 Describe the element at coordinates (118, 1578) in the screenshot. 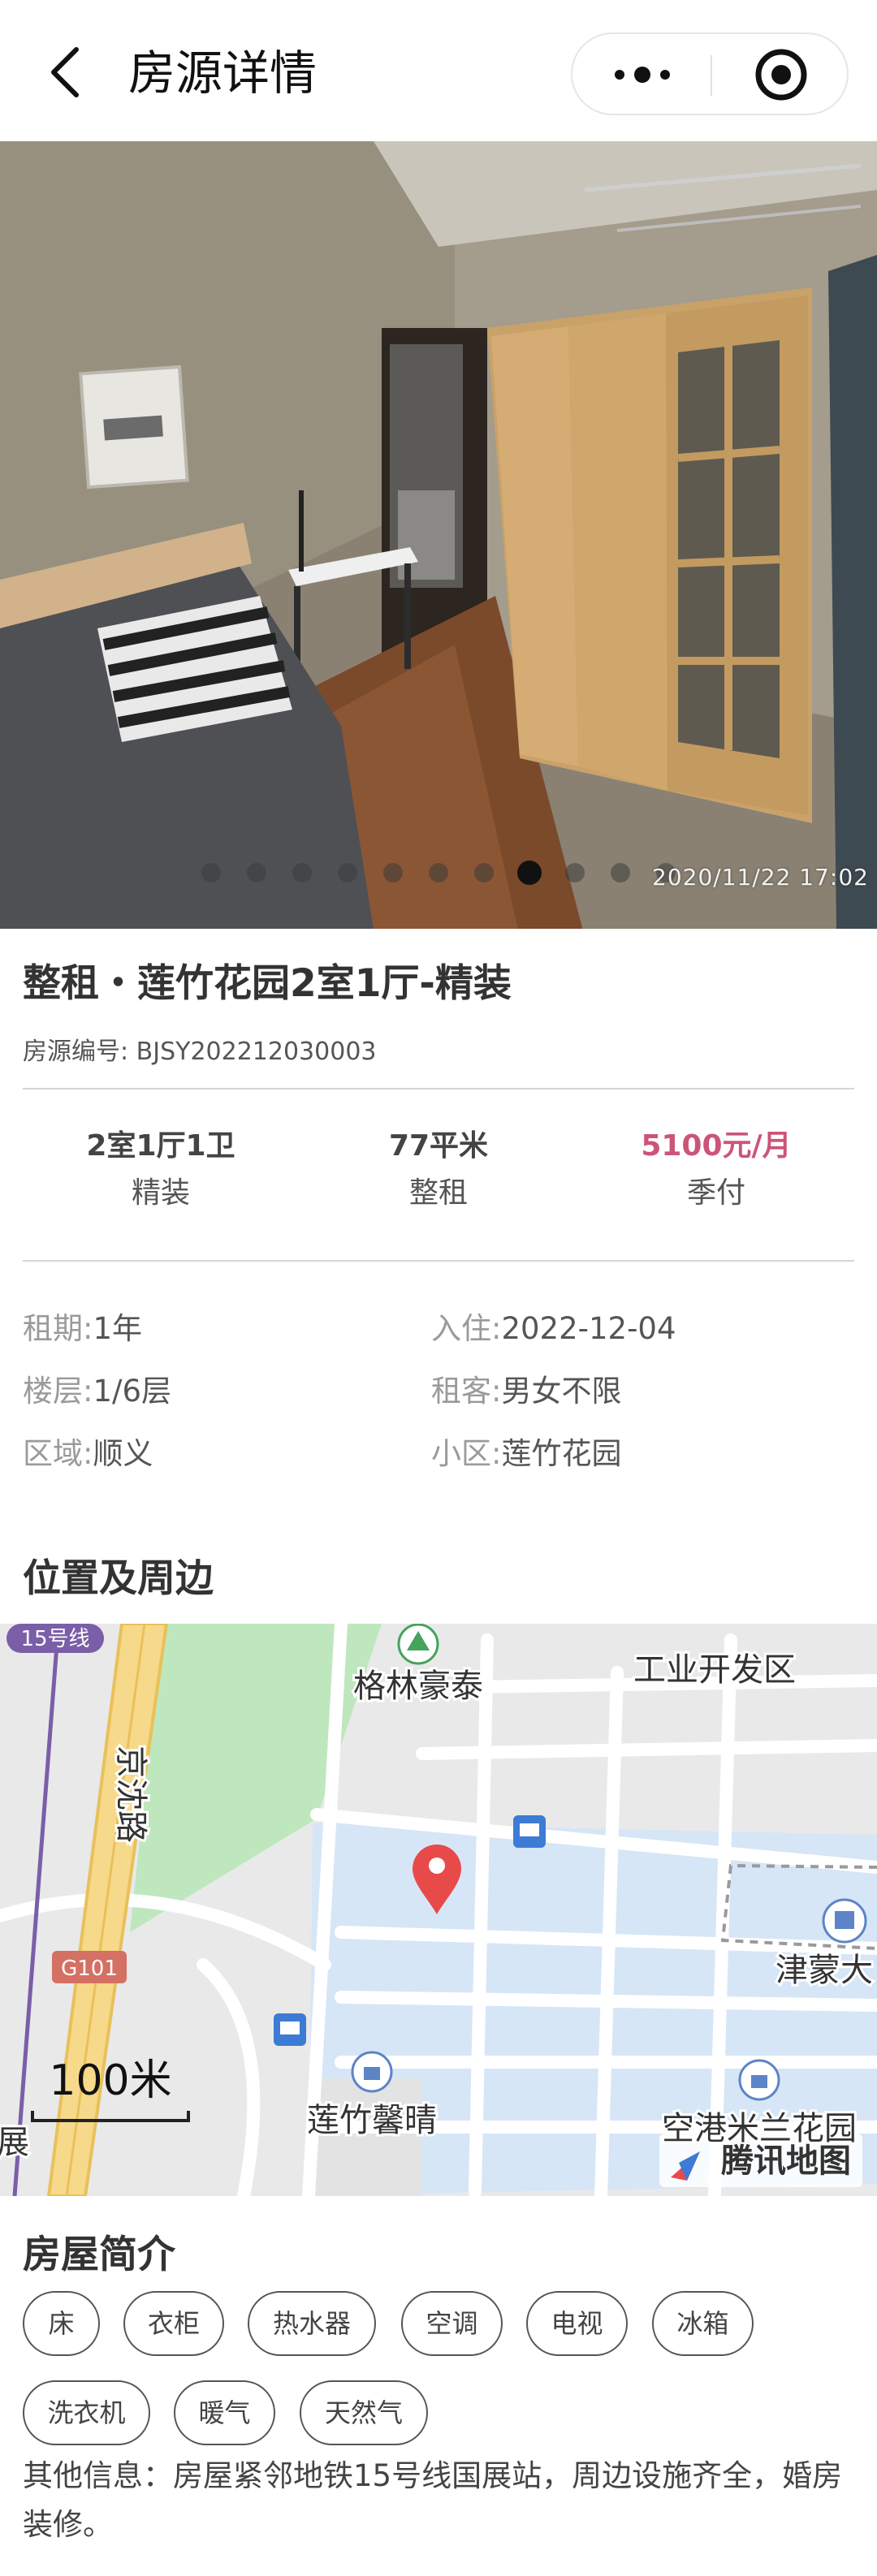

I see `location-section-title: 位置及周边` at that location.